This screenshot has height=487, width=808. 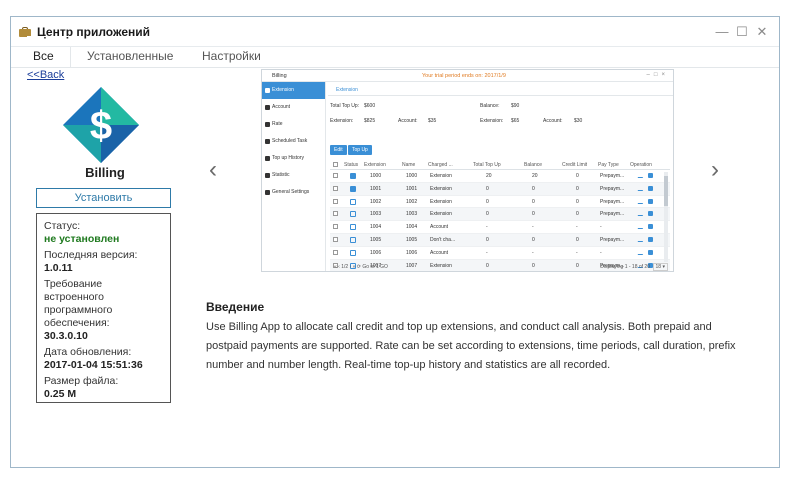 What do you see at coordinates (231, 56) in the screenshot?
I see `tab-settings: Настройки` at bounding box center [231, 56].